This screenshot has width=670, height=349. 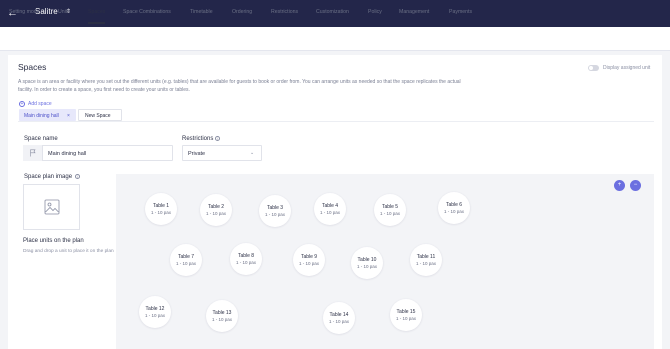 What do you see at coordinates (375, 12) in the screenshot?
I see `tab-policy: Policy` at bounding box center [375, 12].